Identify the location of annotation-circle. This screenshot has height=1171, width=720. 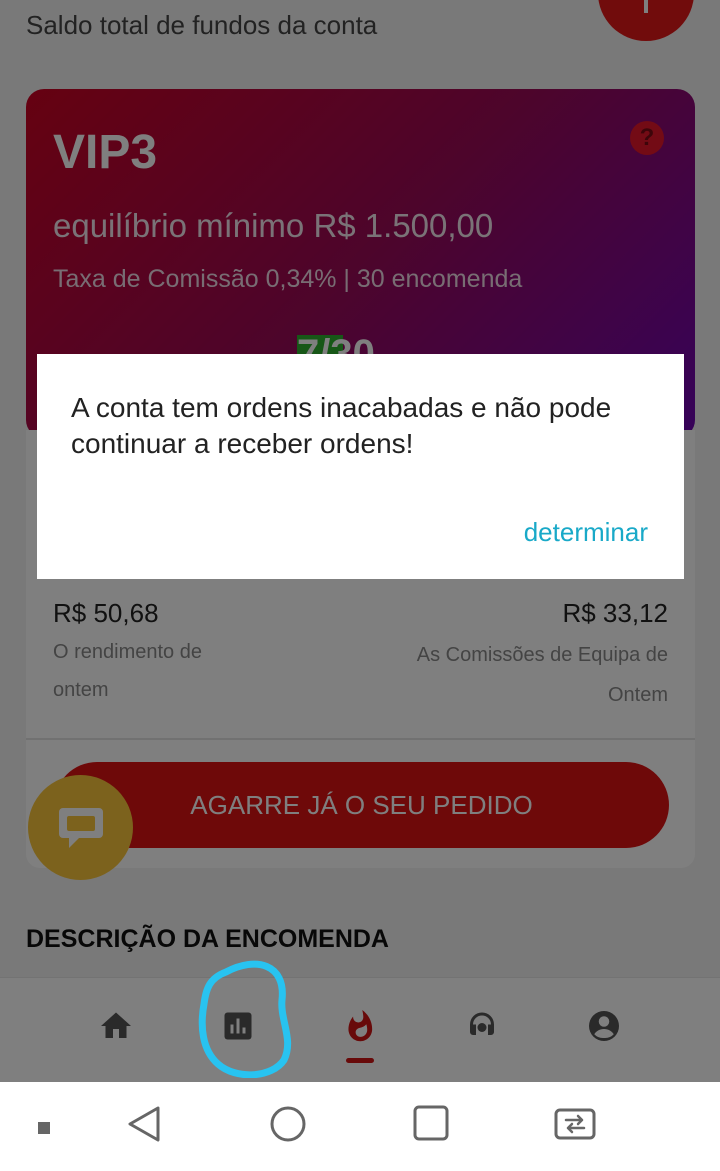
(245, 1019).